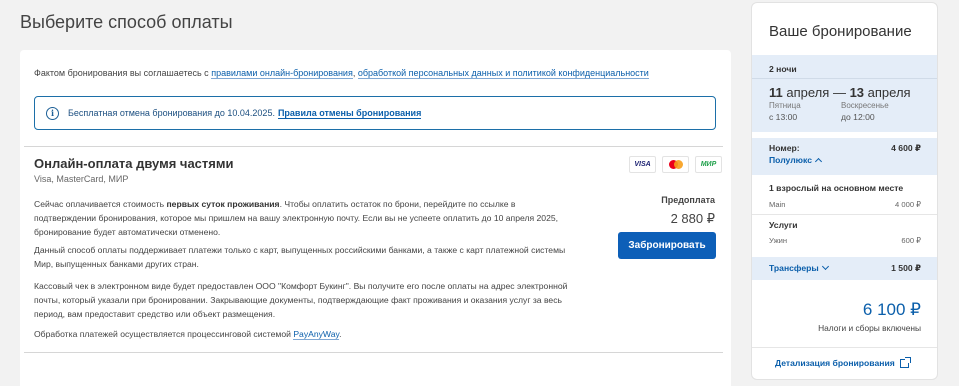 This screenshot has width=959, height=386. What do you see at coordinates (858, 117) in the screenshot?
I see `checkout-time: до 12:00` at bounding box center [858, 117].